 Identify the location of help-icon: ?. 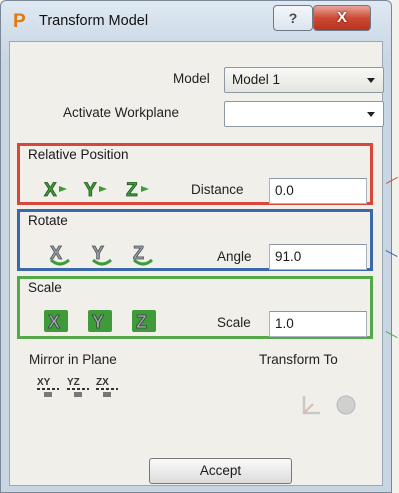
(293, 18).